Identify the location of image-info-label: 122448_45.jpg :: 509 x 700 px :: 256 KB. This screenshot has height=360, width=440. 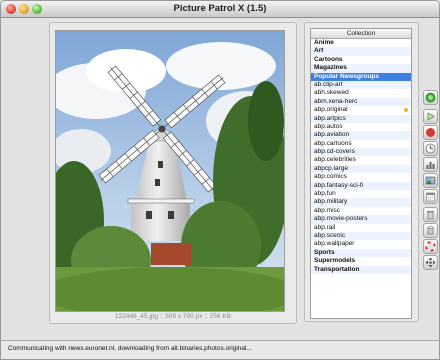
(172, 316).